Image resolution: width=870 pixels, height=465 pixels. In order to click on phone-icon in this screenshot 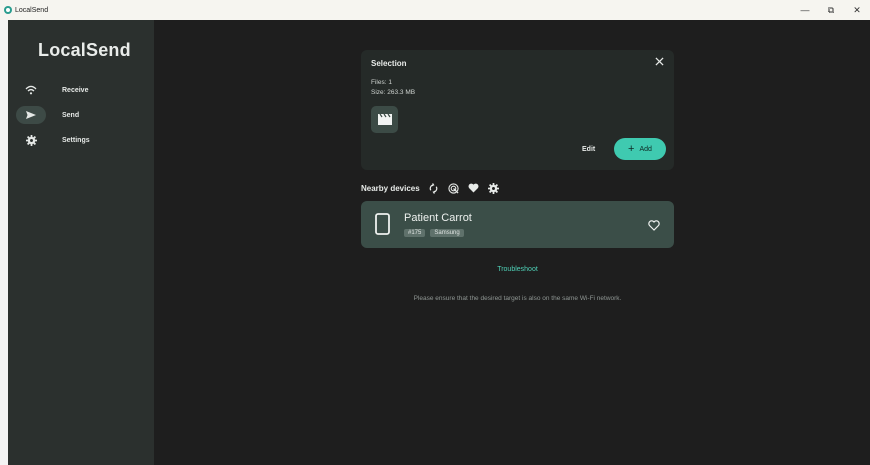, I will do `click(382, 226)`.